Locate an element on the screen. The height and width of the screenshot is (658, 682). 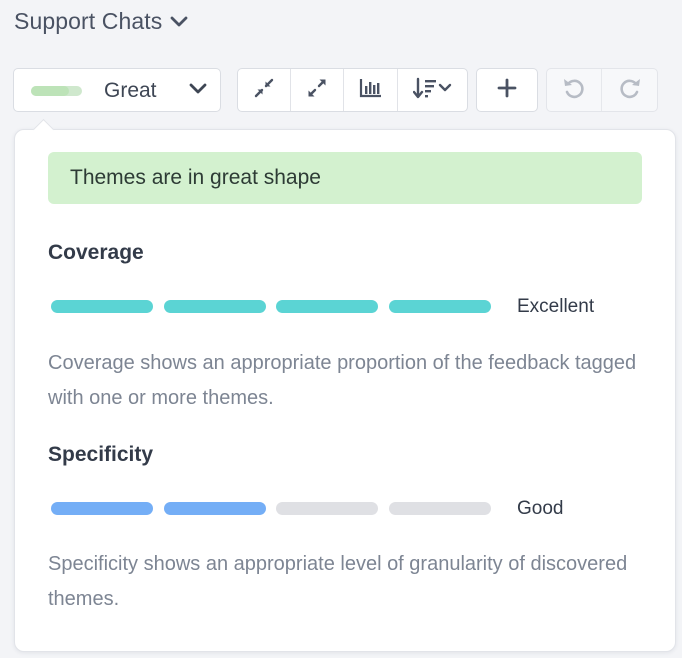
history-button-group is located at coordinates (602, 90).